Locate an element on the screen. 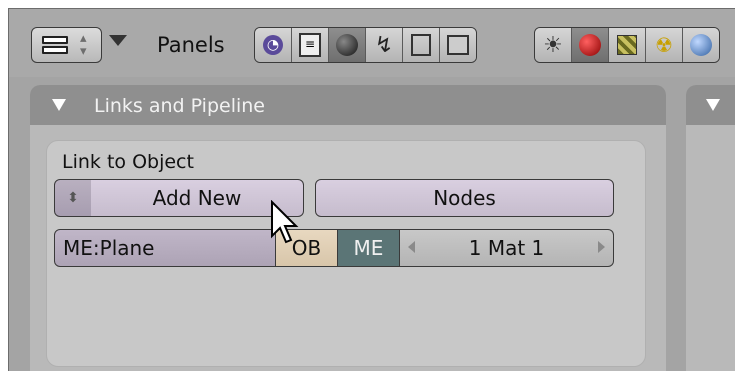  mesh-link-row: ME:Plane OB ME 1 Mat 1 is located at coordinates (334, 248).